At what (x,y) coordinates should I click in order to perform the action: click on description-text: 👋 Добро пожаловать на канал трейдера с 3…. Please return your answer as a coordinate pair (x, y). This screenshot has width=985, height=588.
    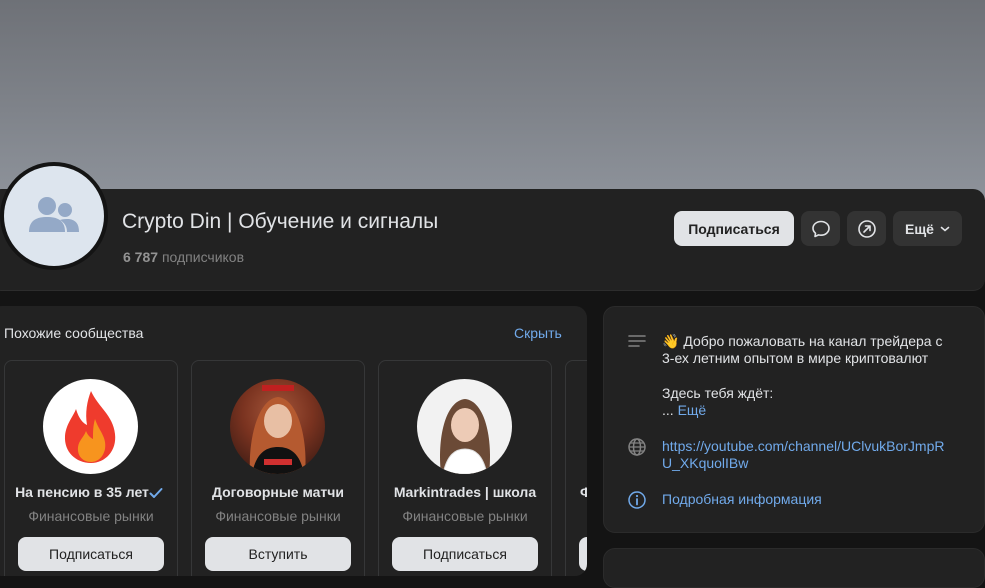
    Looking at the image, I should click on (802, 349).